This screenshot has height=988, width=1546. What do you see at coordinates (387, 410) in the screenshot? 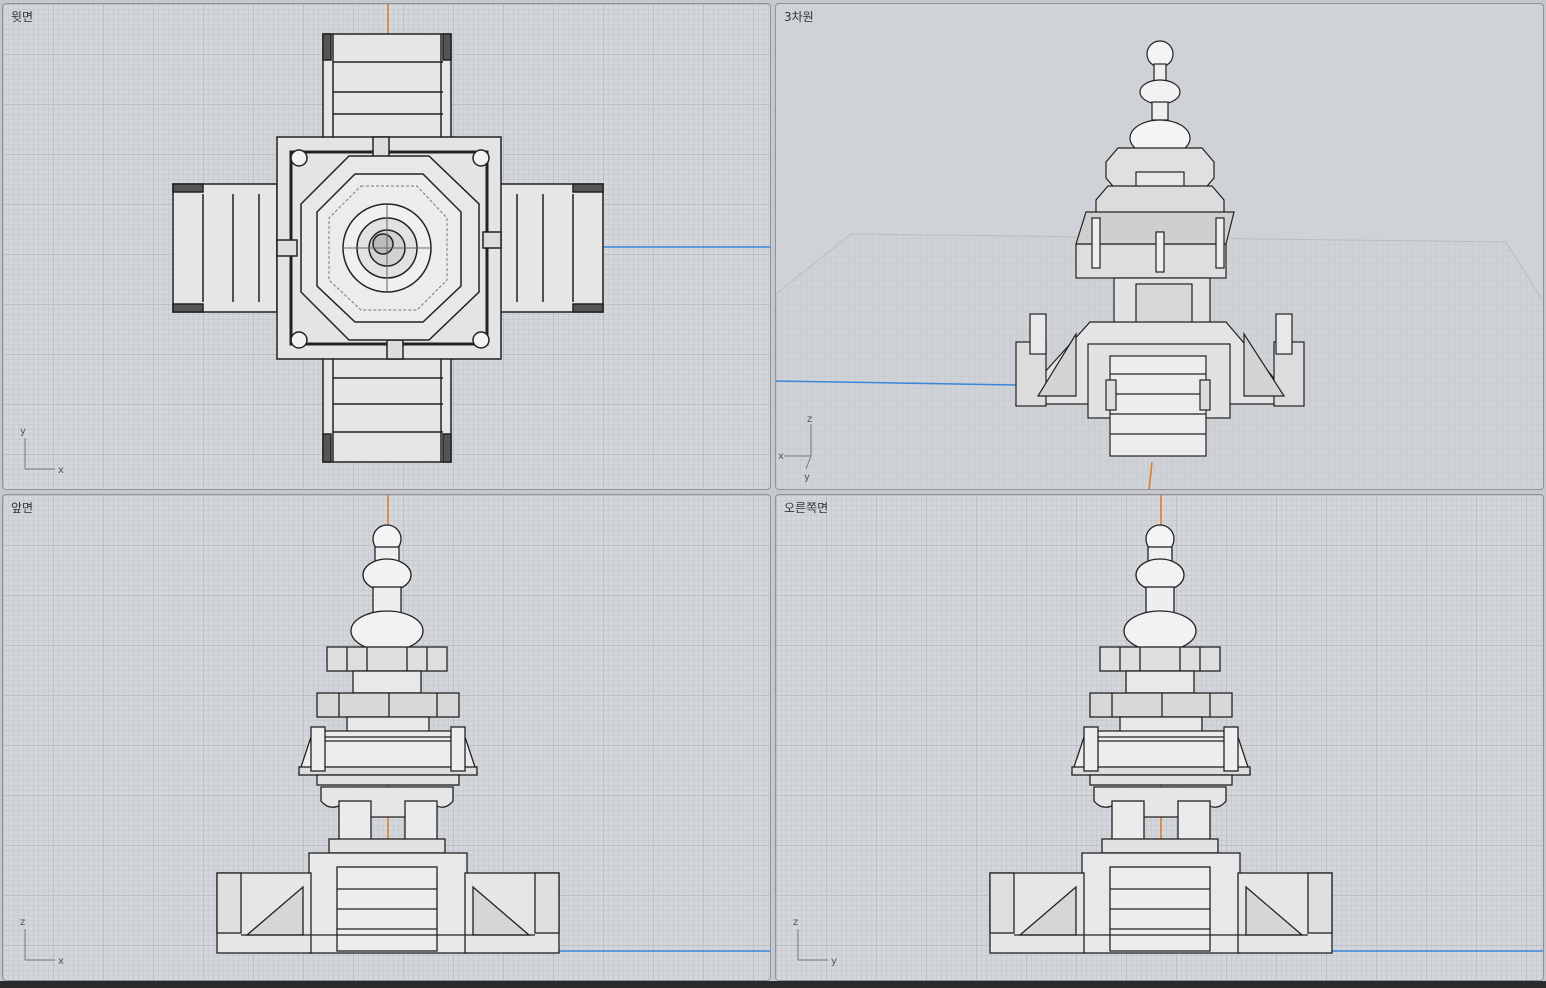
I see `stair-bottom` at bounding box center [387, 410].